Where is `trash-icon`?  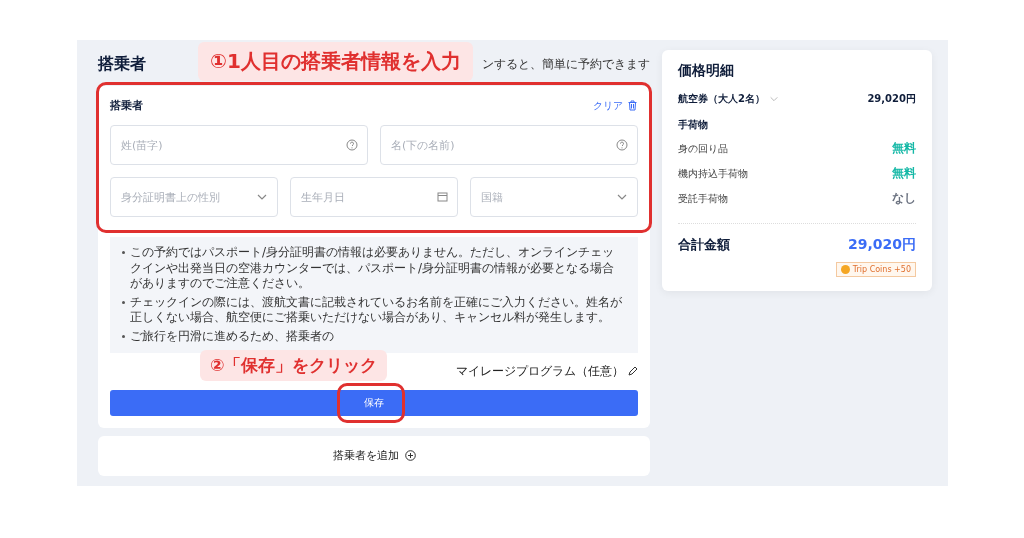
trash-icon is located at coordinates (632, 105).